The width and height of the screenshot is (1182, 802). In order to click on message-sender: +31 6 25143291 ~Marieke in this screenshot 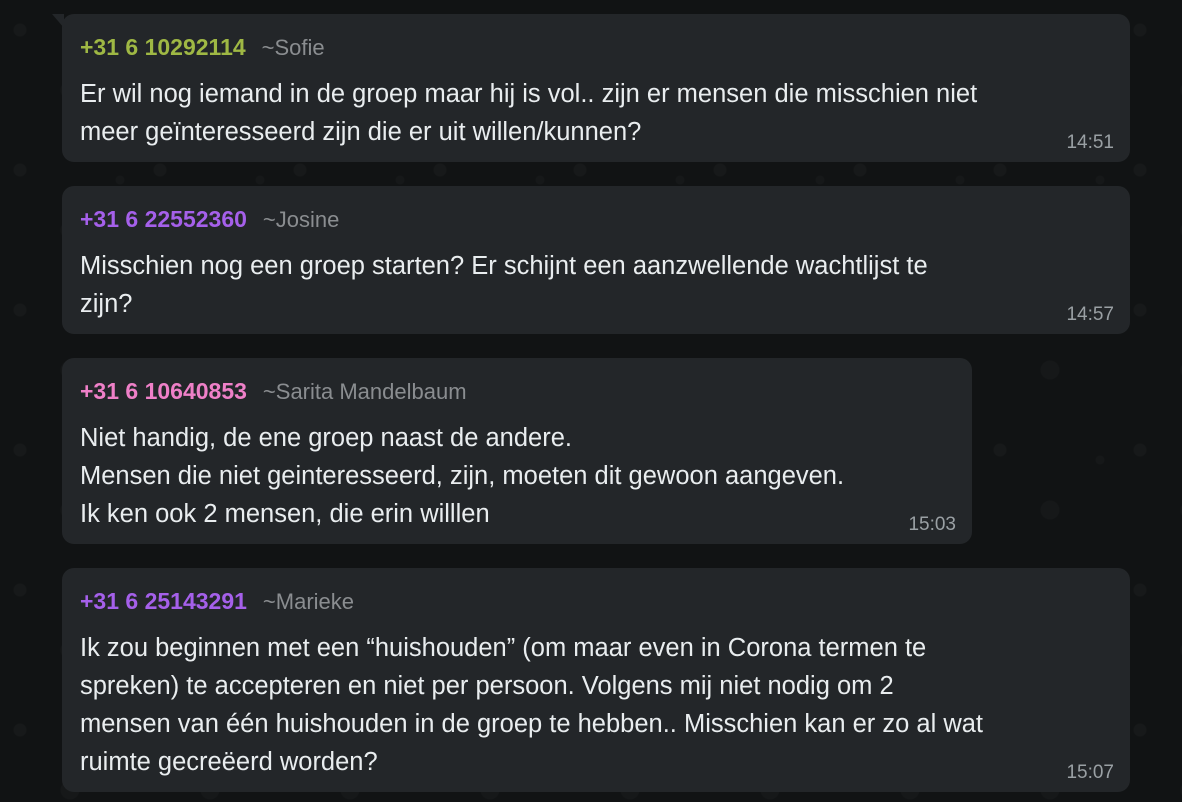, I will do `click(596, 601)`.